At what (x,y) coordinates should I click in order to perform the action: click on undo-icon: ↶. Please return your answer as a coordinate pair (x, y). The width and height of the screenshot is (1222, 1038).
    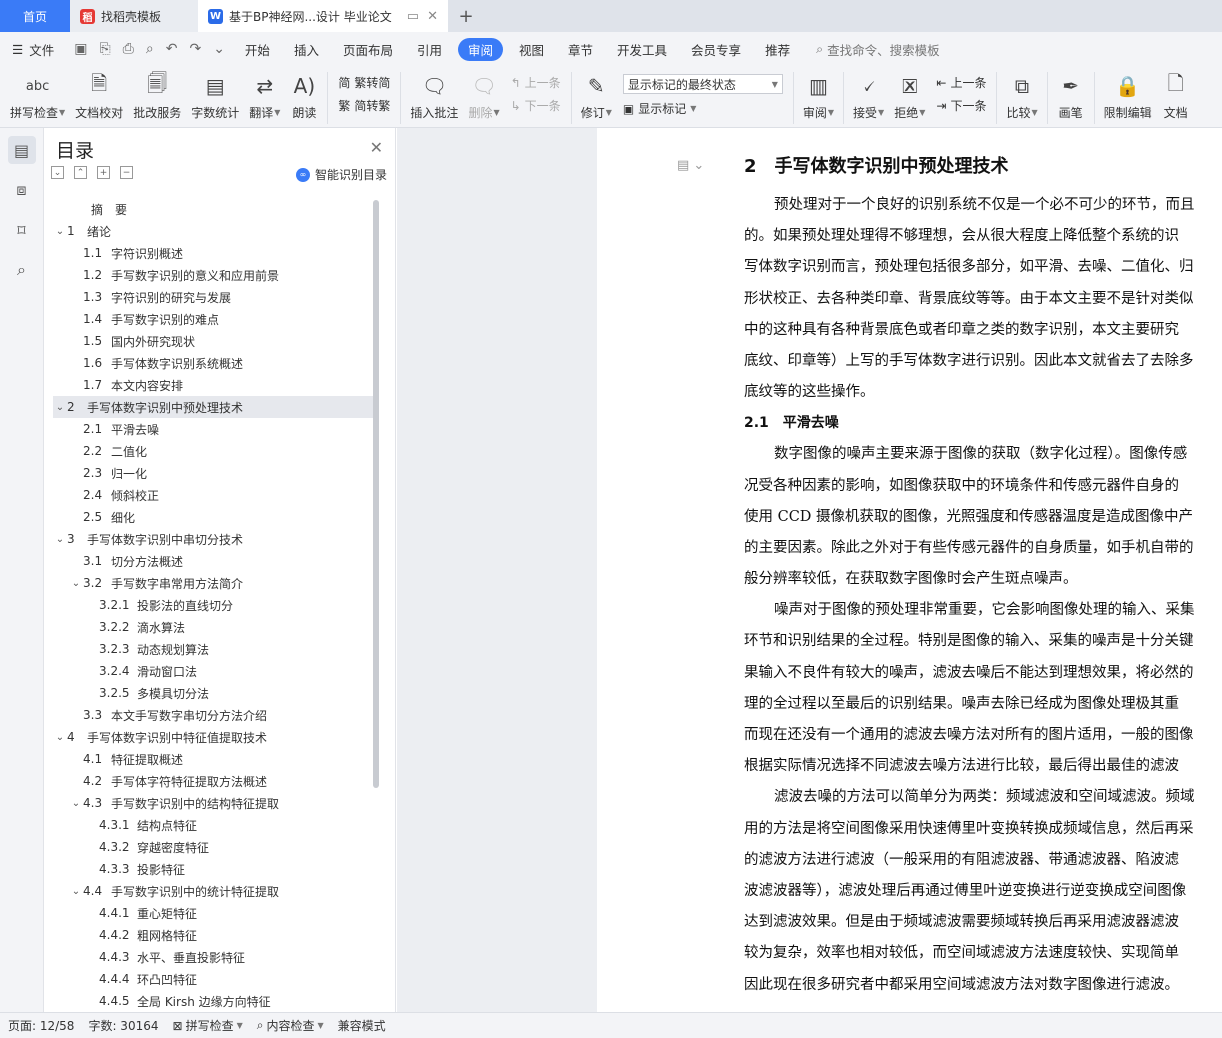
    Looking at the image, I should click on (172, 49).